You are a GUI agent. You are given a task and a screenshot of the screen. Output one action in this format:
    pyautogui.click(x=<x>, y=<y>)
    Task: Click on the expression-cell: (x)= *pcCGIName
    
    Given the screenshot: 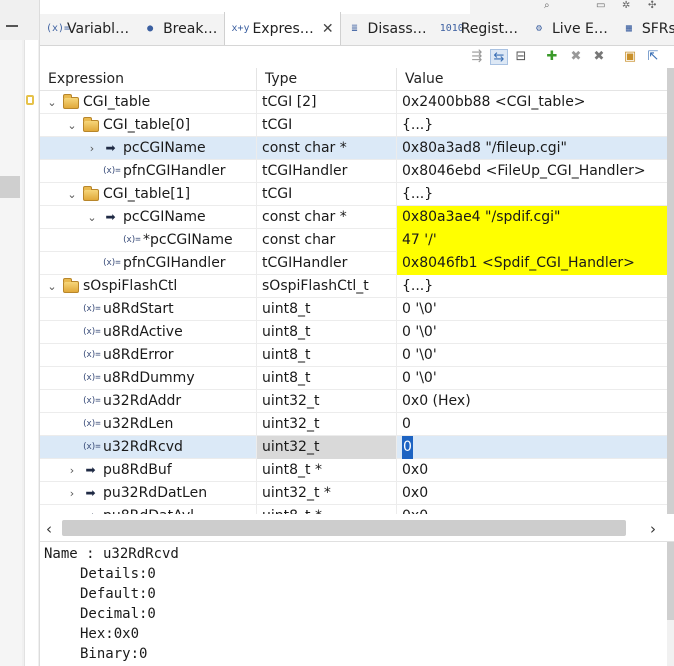 What is the action you would take?
    pyautogui.click(x=148, y=240)
    